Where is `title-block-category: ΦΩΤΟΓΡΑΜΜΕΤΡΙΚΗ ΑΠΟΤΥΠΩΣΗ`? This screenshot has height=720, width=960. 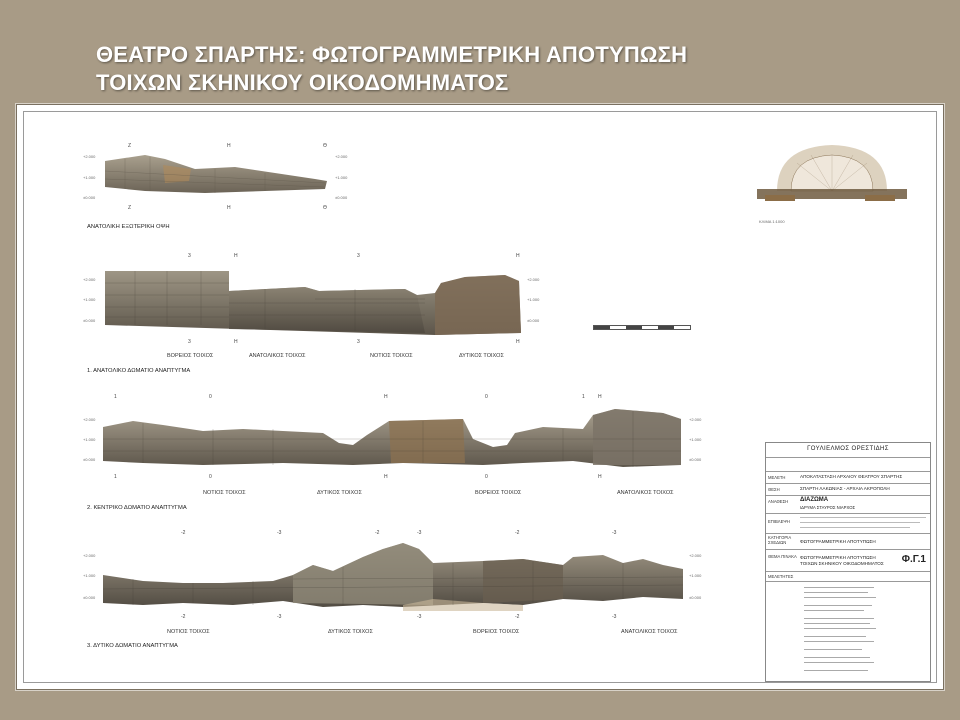 title-block-category: ΦΩΤΟΓΡΑΜΜΕΤΡΙΚΗ ΑΠΟΤΥΠΩΣΗ is located at coordinates (838, 541).